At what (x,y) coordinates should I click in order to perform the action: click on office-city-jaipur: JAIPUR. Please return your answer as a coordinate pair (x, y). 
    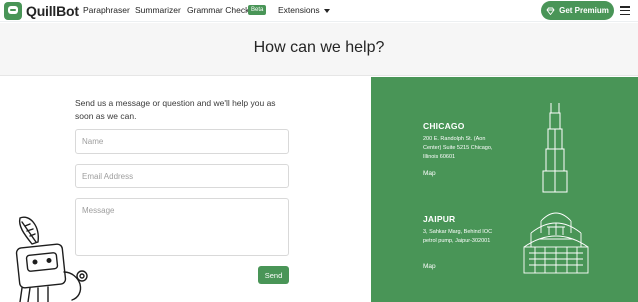
    Looking at the image, I should click on (439, 219).